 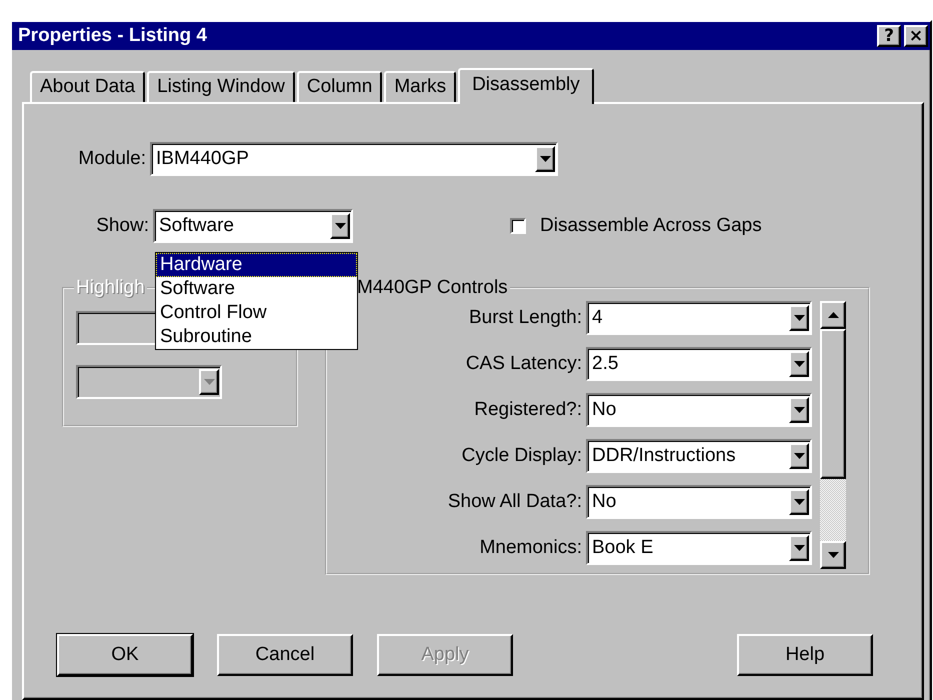 What do you see at coordinates (523, 364) in the screenshot?
I see `setting-label: CAS Latency:` at bounding box center [523, 364].